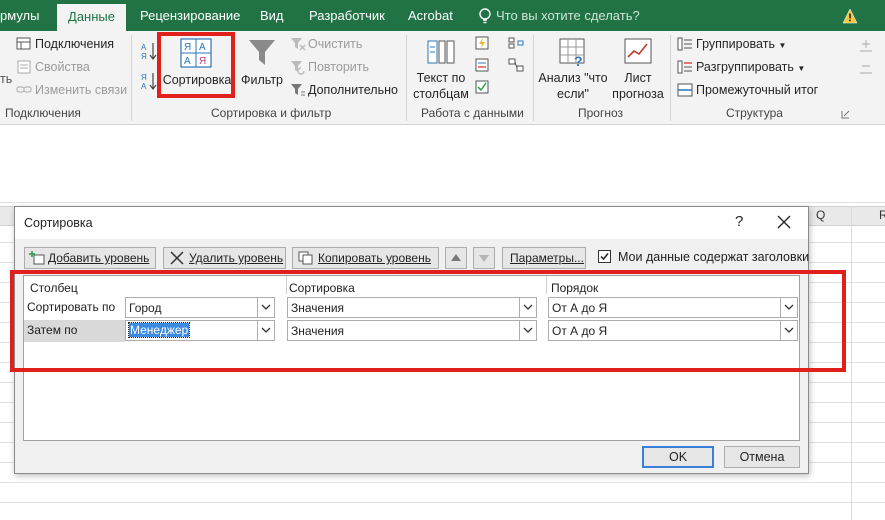 This screenshot has height=520, width=885. What do you see at coordinates (262, 52) in the screenshot?
I see `filter-funnel-icon` at bounding box center [262, 52].